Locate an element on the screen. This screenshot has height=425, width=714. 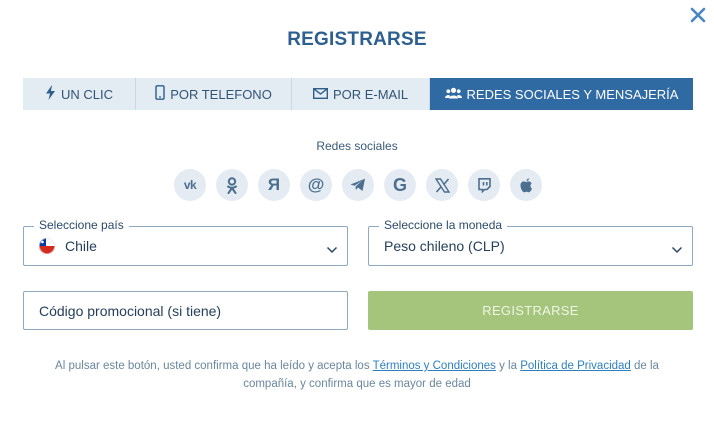
tab-social: REDES SOCIALES Y MENSAJERÍA is located at coordinates (561, 94).